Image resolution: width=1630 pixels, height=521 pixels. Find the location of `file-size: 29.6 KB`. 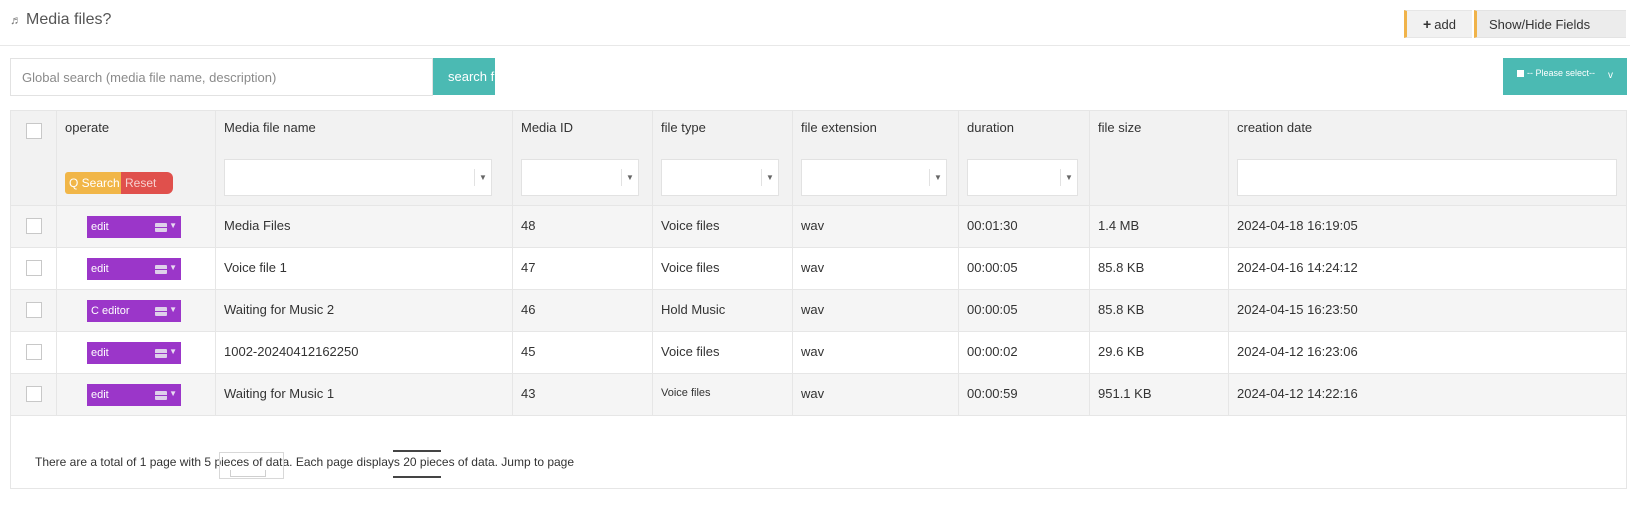

file-size: 29.6 KB is located at coordinates (1121, 351).